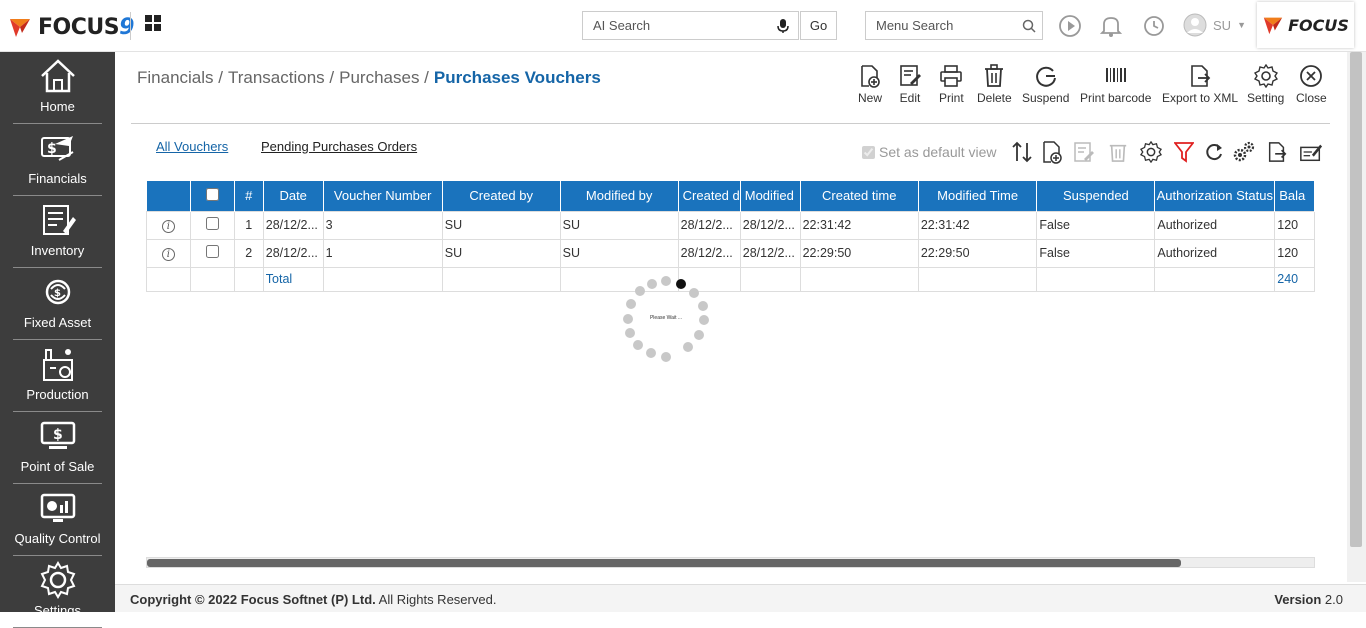  What do you see at coordinates (1265, 84) in the screenshot?
I see `setting-button: Setting` at bounding box center [1265, 84].